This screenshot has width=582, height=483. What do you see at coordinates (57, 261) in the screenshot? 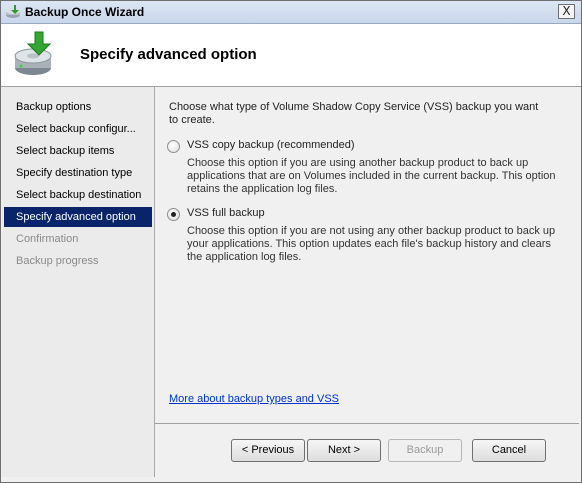
I see `step-backup-progress: Backup progress` at bounding box center [57, 261].